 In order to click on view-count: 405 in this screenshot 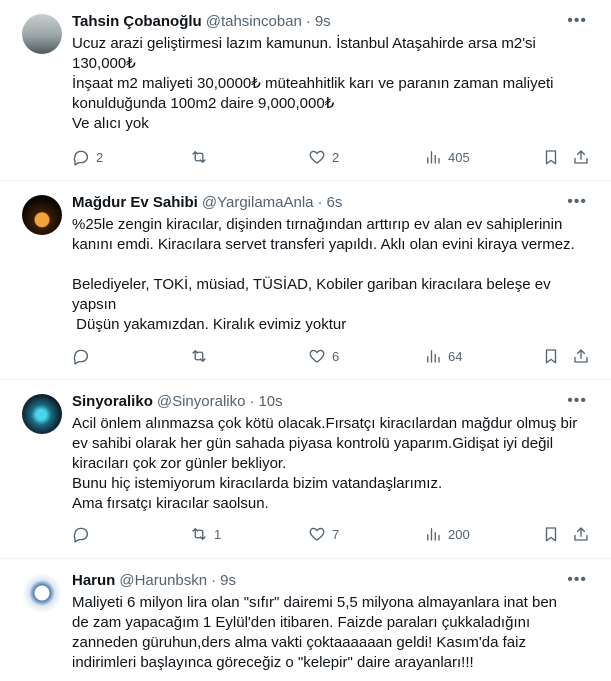, I will do `click(459, 157)`.